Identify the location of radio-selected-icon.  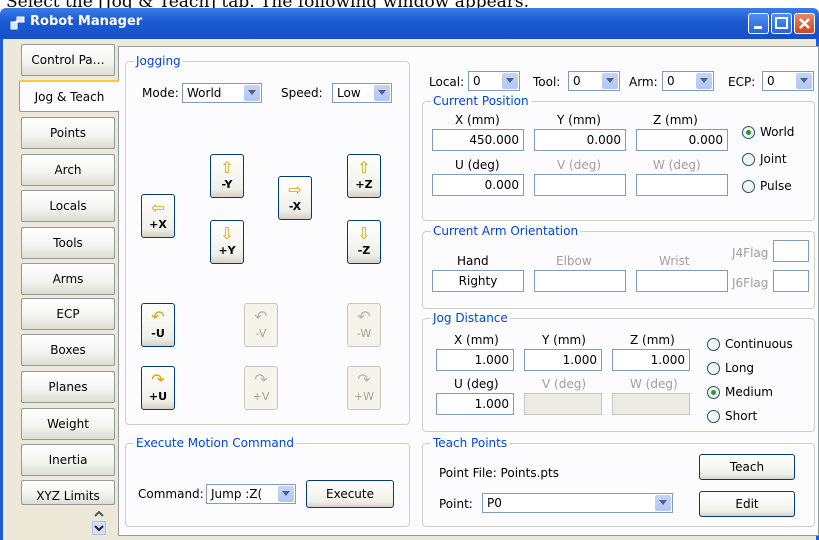
(713, 392).